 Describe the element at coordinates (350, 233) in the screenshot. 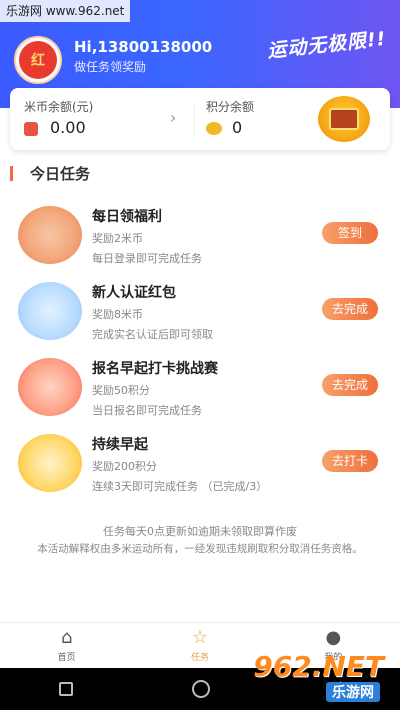

I see `sign-in-button: 签到` at that location.